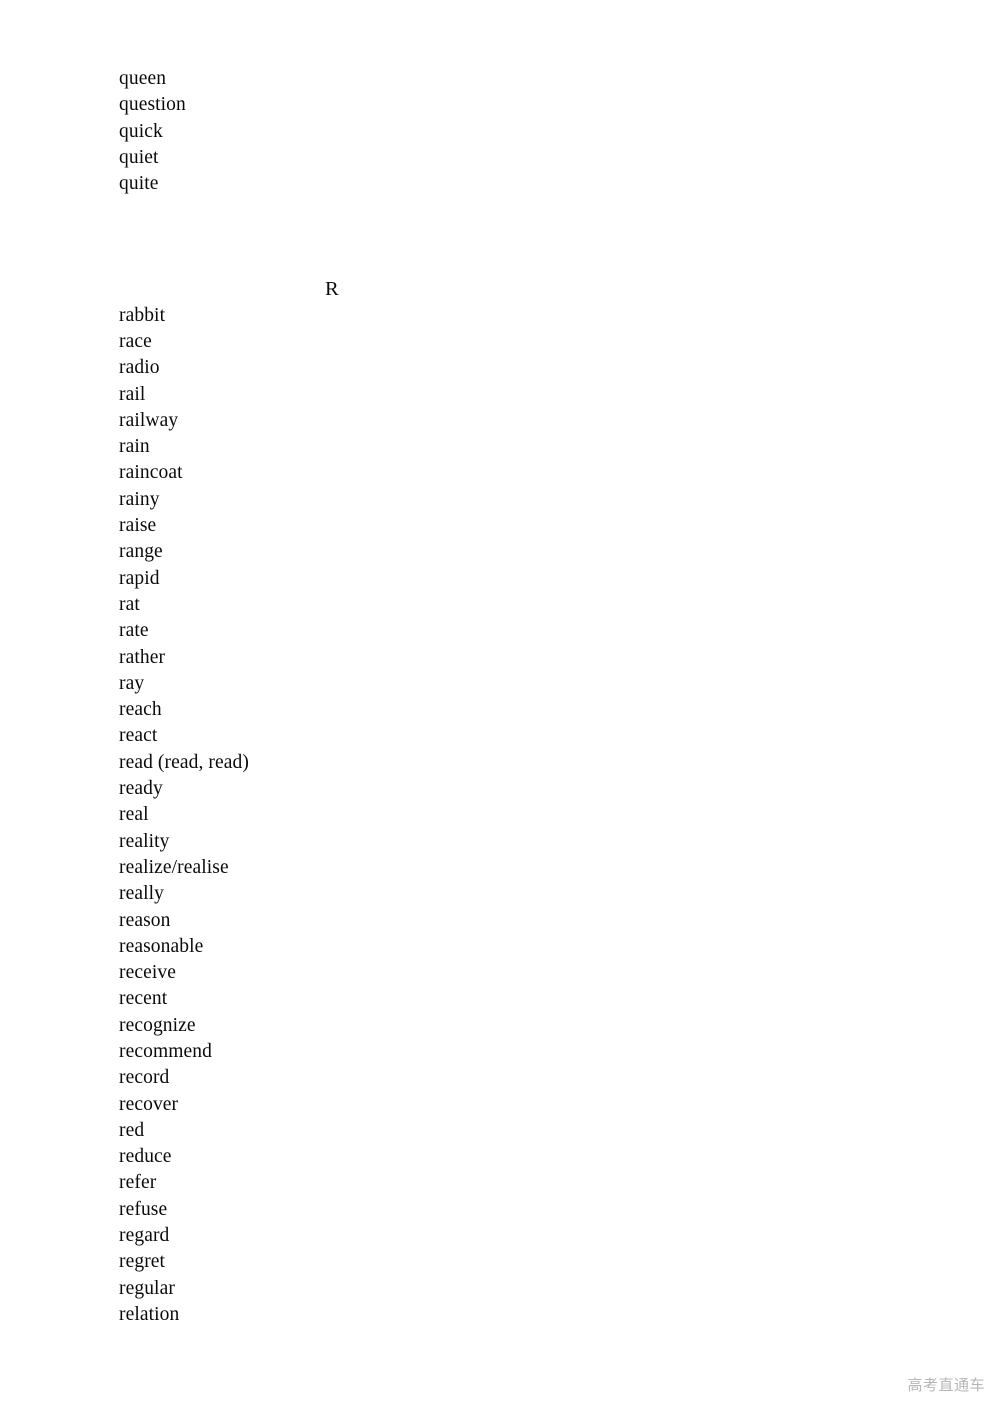  What do you see at coordinates (134, 631) in the screenshot?
I see `word-list-item: rate` at bounding box center [134, 631].